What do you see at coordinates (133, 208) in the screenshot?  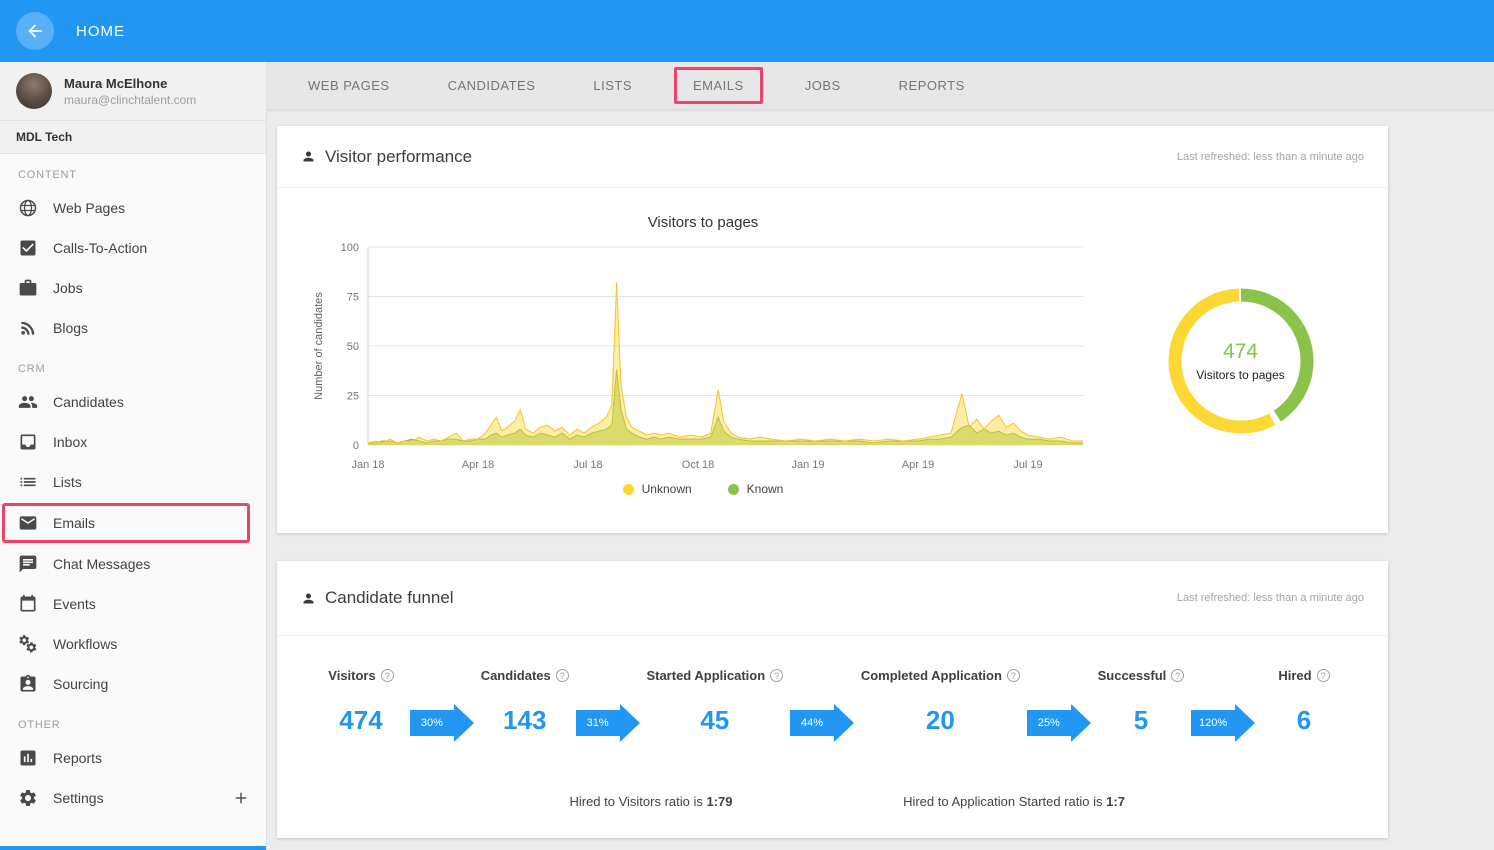 I see `sidebar-item-web-pages: Web Pages` at bounding box center [133, 208].